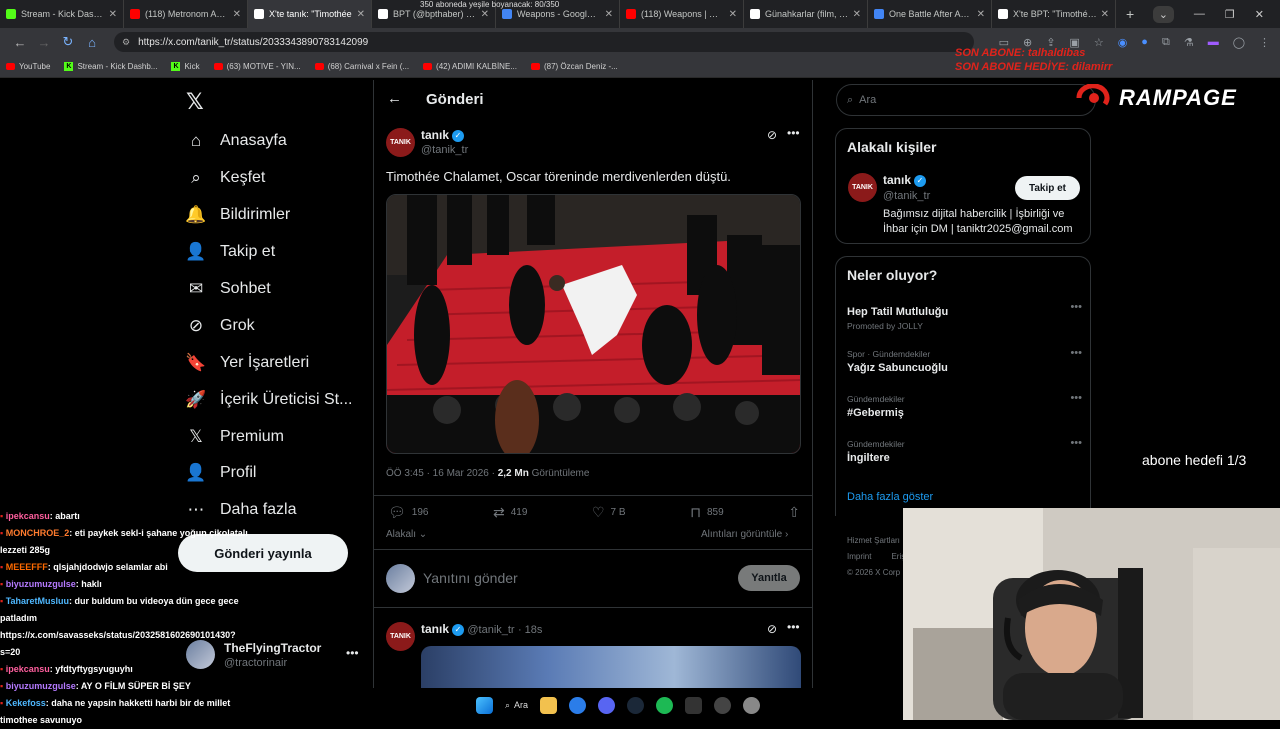 The height and width of the screenshot is (729, 1280). I want to click on trend-item: Gündemdekiler #Gebermiş •••, so click(964, 405).